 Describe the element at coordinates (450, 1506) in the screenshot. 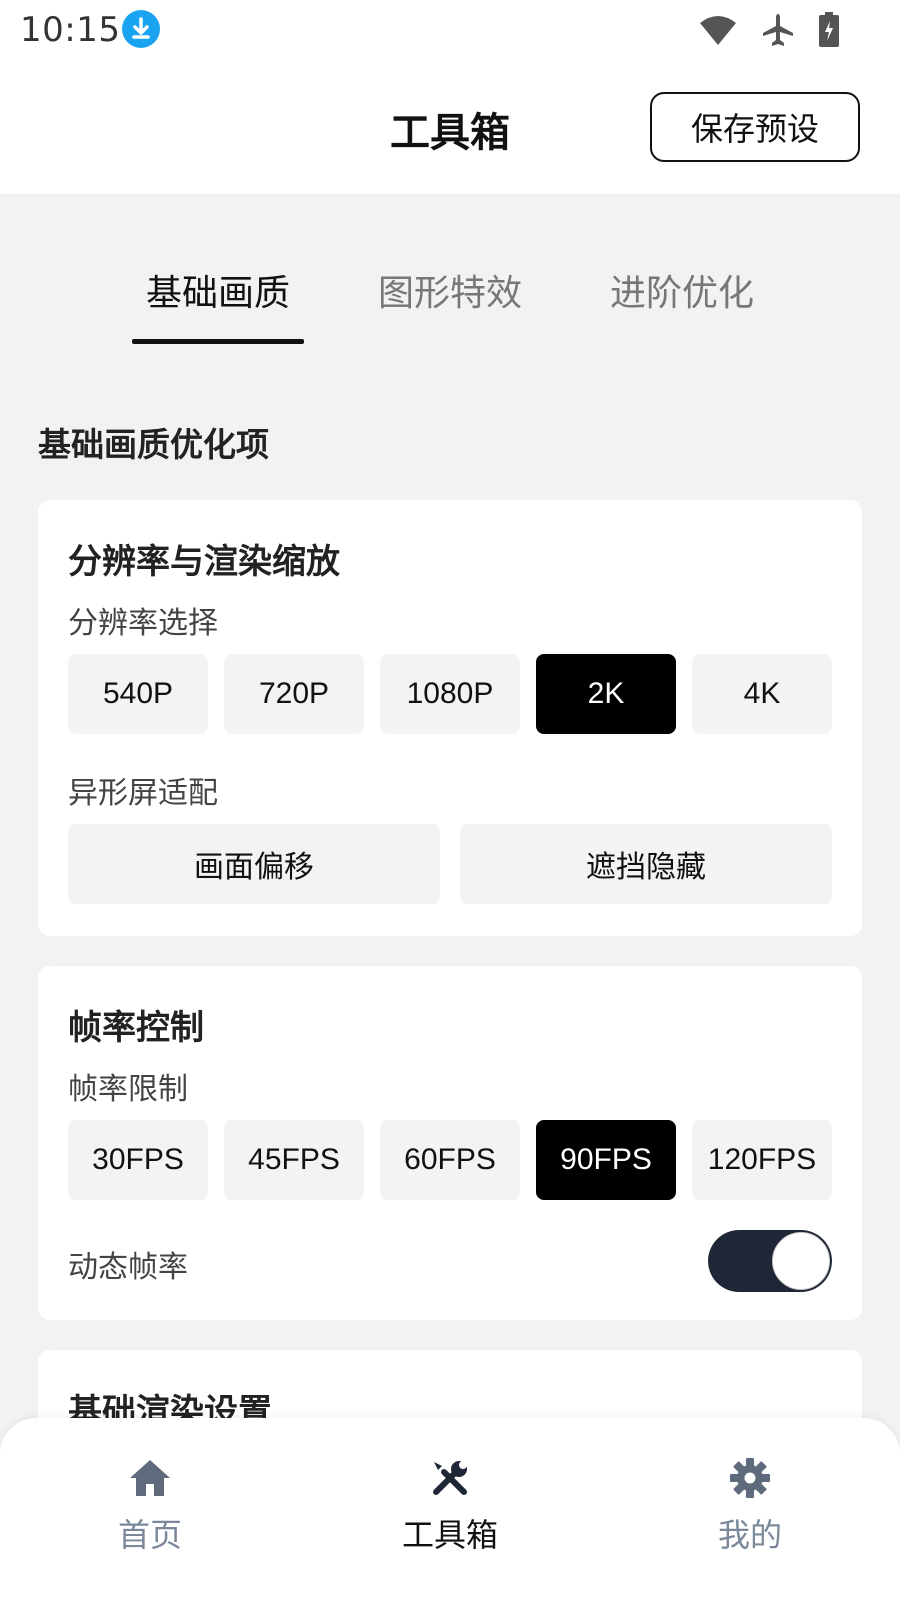

I see `nav-item-toolbox: 工具箱` at that location.